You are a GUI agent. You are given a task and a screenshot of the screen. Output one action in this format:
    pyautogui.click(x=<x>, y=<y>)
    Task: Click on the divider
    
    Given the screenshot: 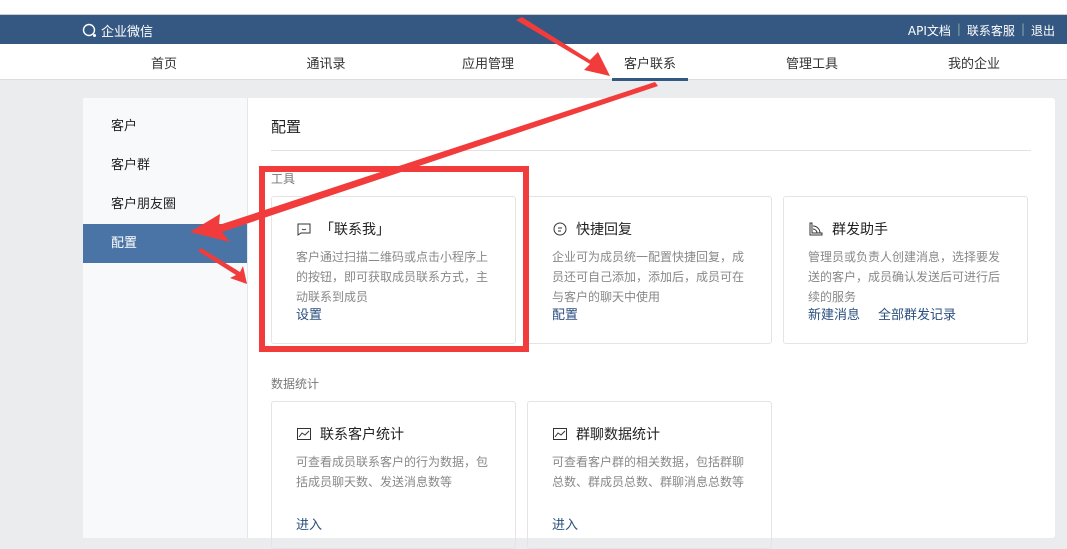 What is the action you would take?
    pyautogui.click(x=651, y=150)
    